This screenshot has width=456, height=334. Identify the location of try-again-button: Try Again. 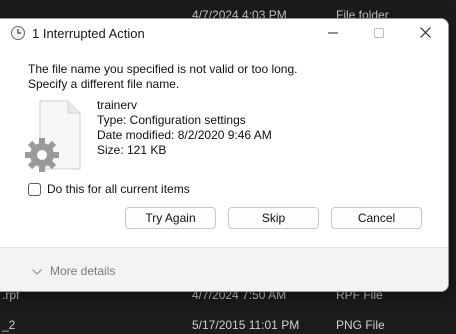
(170, 218).